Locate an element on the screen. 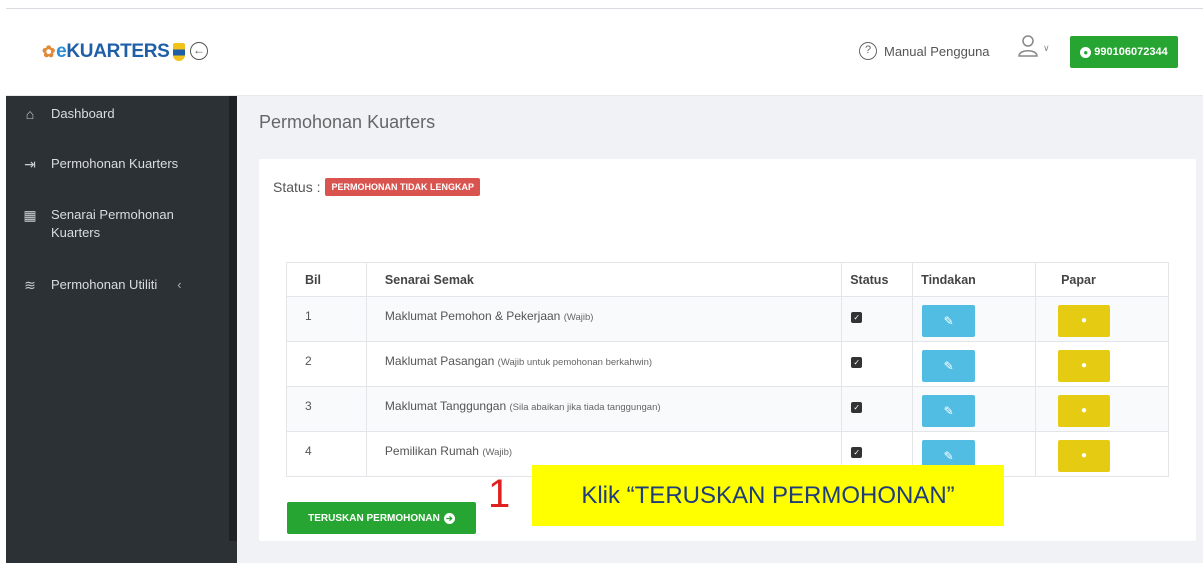  home-icon: ⌂ is located at coordinates (30, 114).